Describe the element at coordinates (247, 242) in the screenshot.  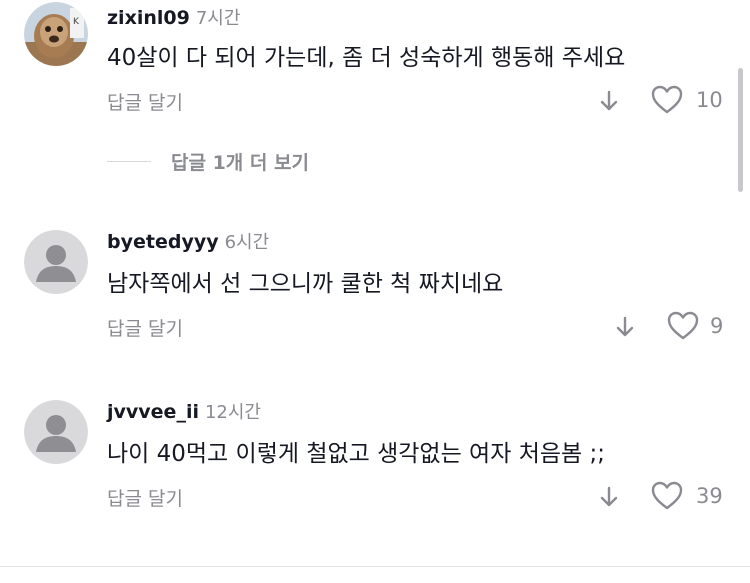
I see `timestamp: 6시간` at that location.